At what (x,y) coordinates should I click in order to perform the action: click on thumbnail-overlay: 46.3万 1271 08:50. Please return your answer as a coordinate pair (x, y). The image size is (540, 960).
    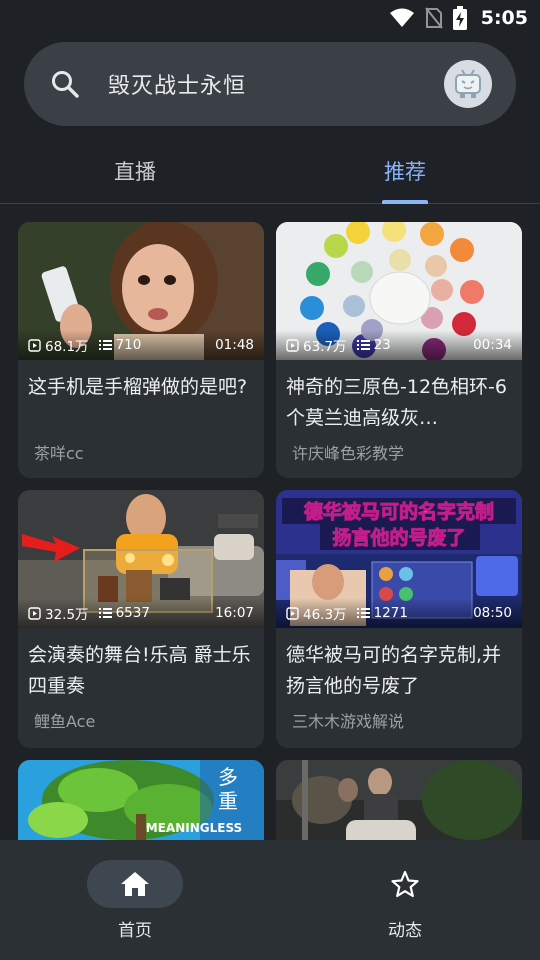
    Looking at the image, I should click on (399, 613).